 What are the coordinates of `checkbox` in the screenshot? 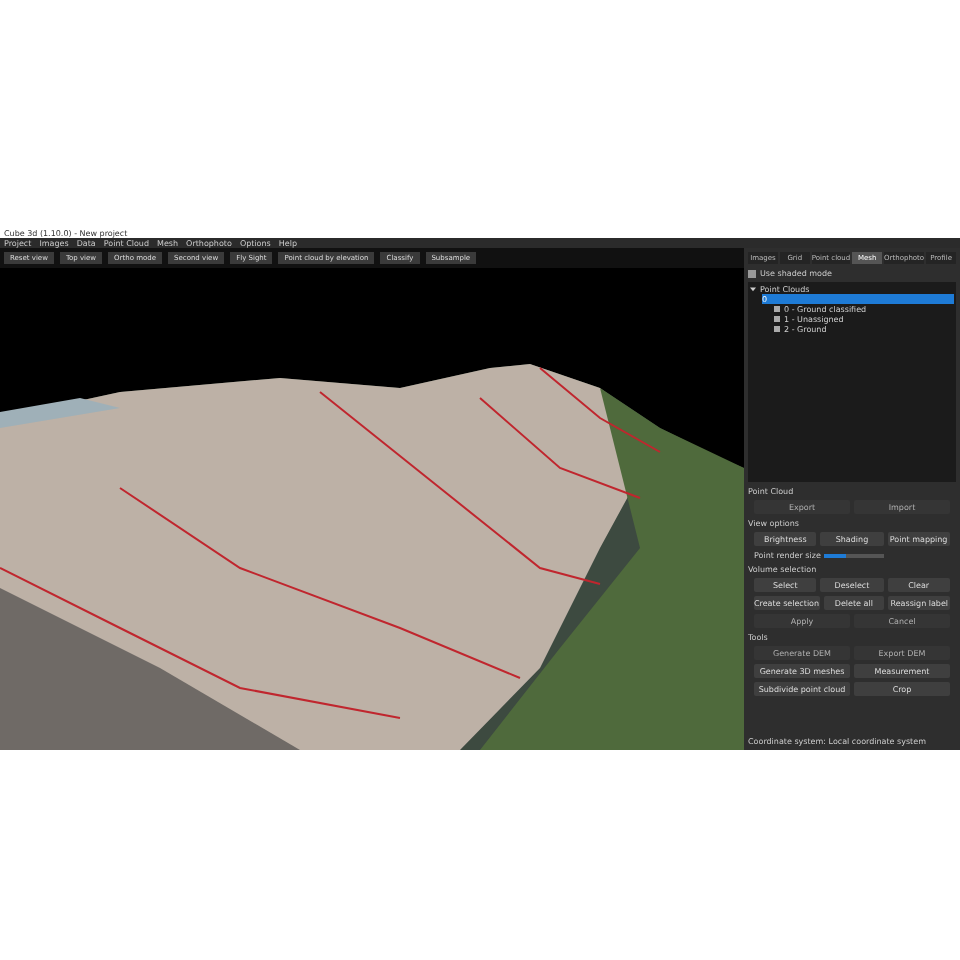 It's located at (752, 273).